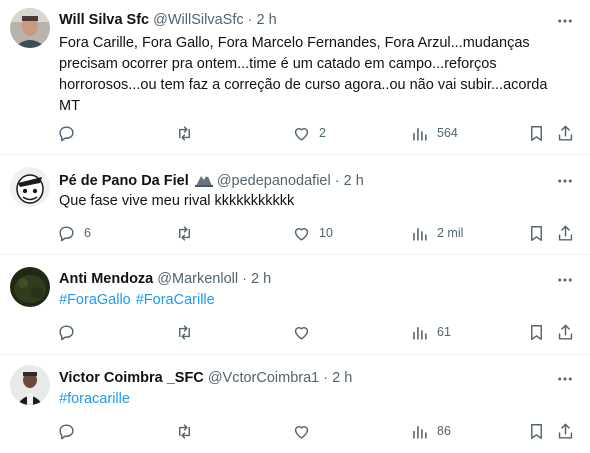  Describe the element at coordinates (315, 300) in the screenshot. I see `tweet-text: #ForaGallo #ForaCarille` at that location.